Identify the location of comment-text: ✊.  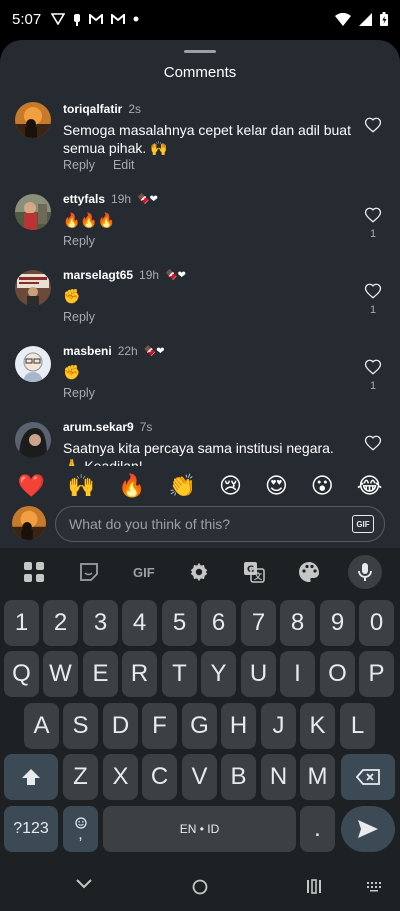
(72, 296).